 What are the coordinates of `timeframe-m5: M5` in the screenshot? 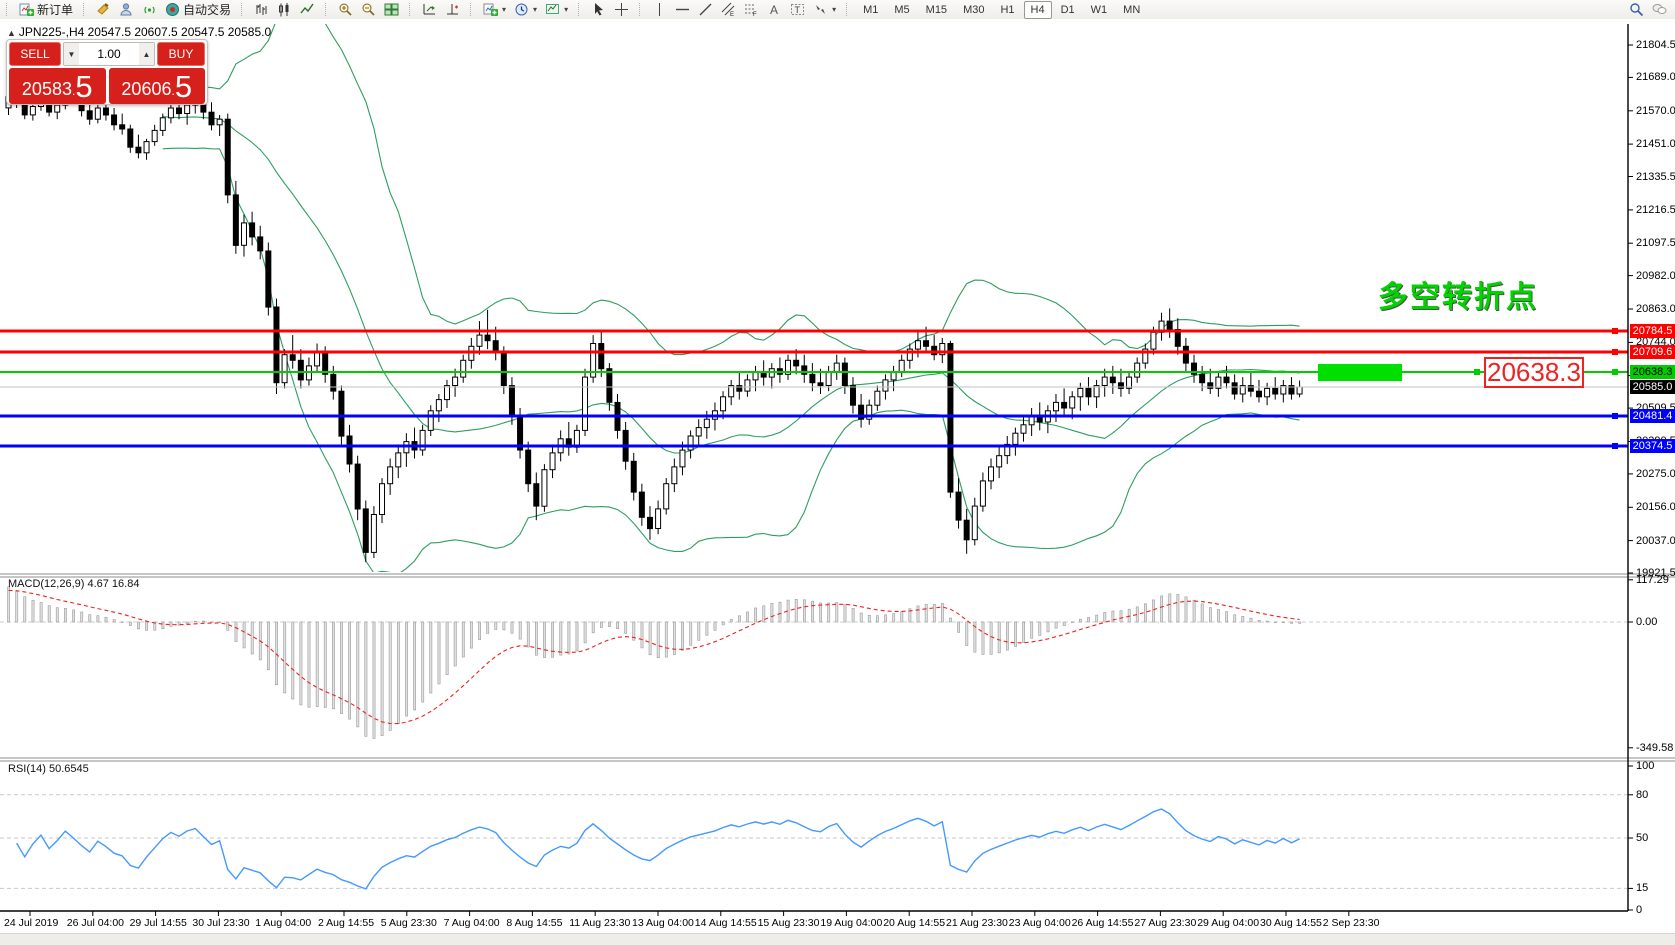 It's located at (901, 10).